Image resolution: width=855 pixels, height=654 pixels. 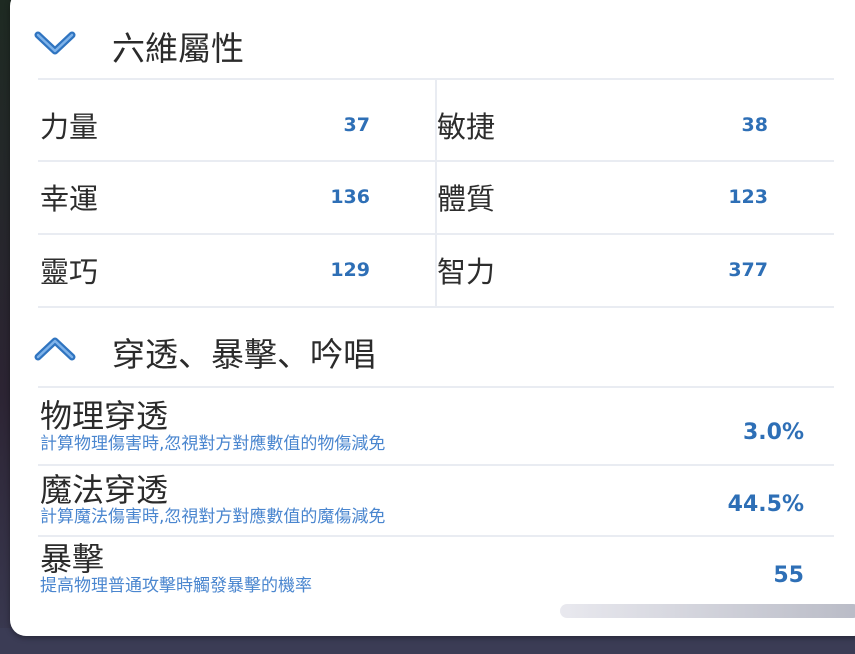 I want to click on section-title: 六維屬性, so click(x=178, y=48).